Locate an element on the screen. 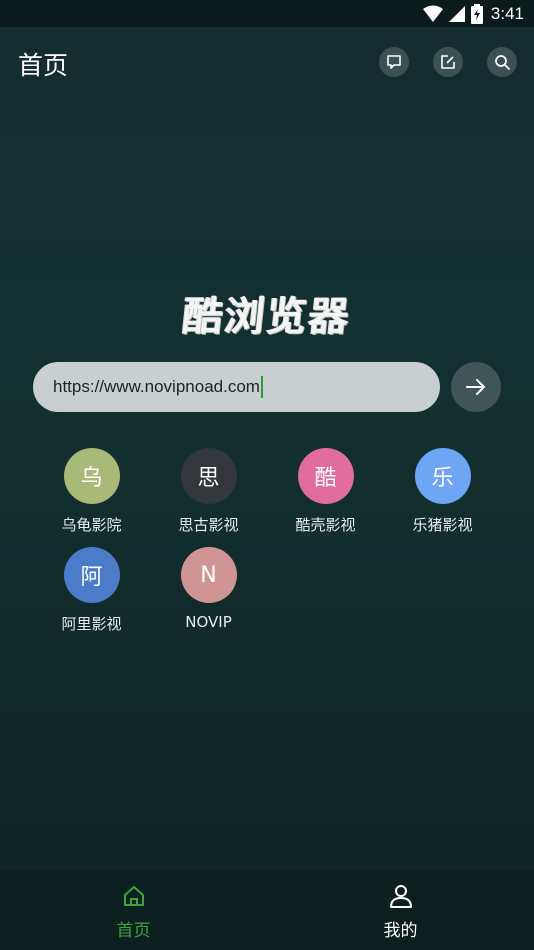 This screenshot has width=534, height=950. shortcut-item: 阿 阿里影视 is located at coordinates (91, 590).